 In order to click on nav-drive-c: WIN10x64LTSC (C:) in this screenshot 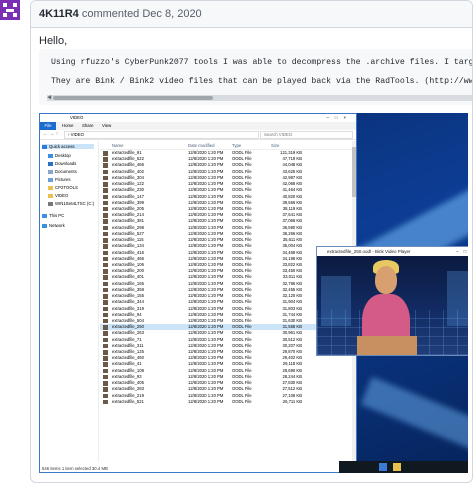, I will do `click(71, 203)`.